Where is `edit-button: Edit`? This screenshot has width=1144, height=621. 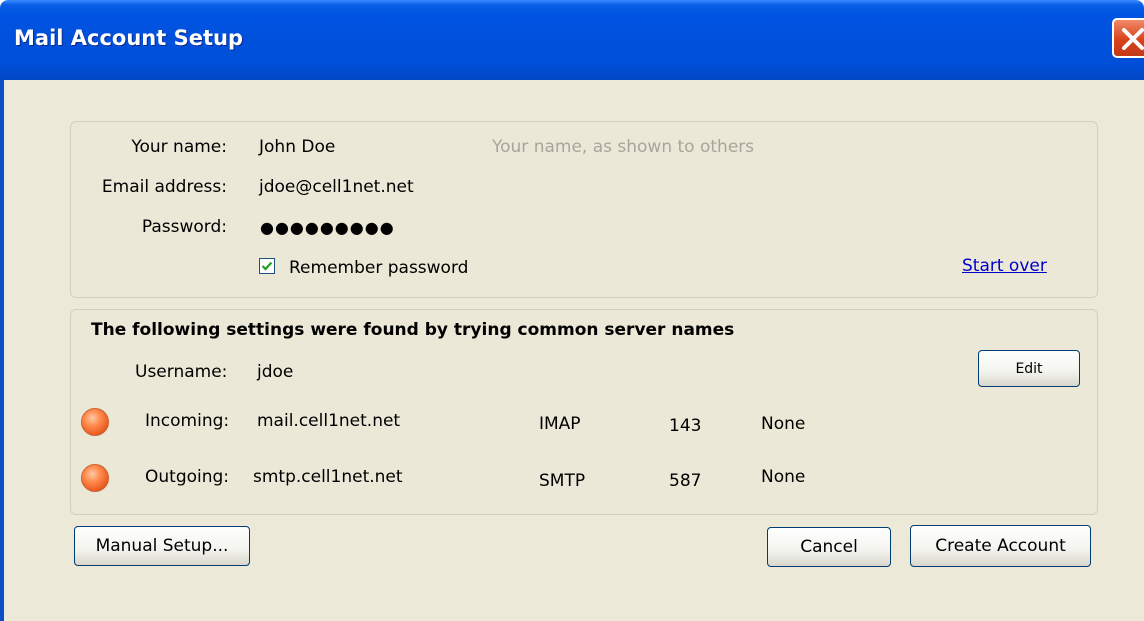 edit-button: Edit is located at coordinates (1029, 368).